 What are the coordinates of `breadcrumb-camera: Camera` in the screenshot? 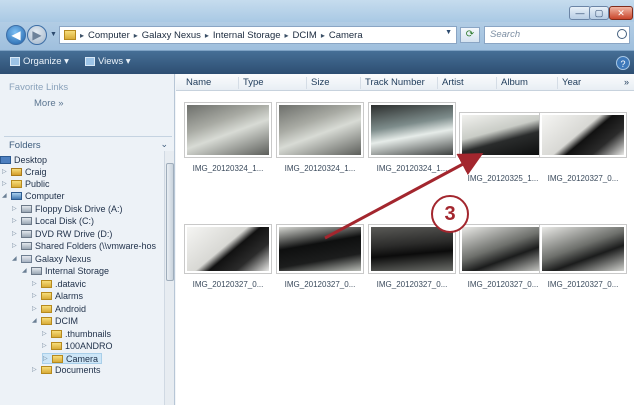 It's located at (346, 35).